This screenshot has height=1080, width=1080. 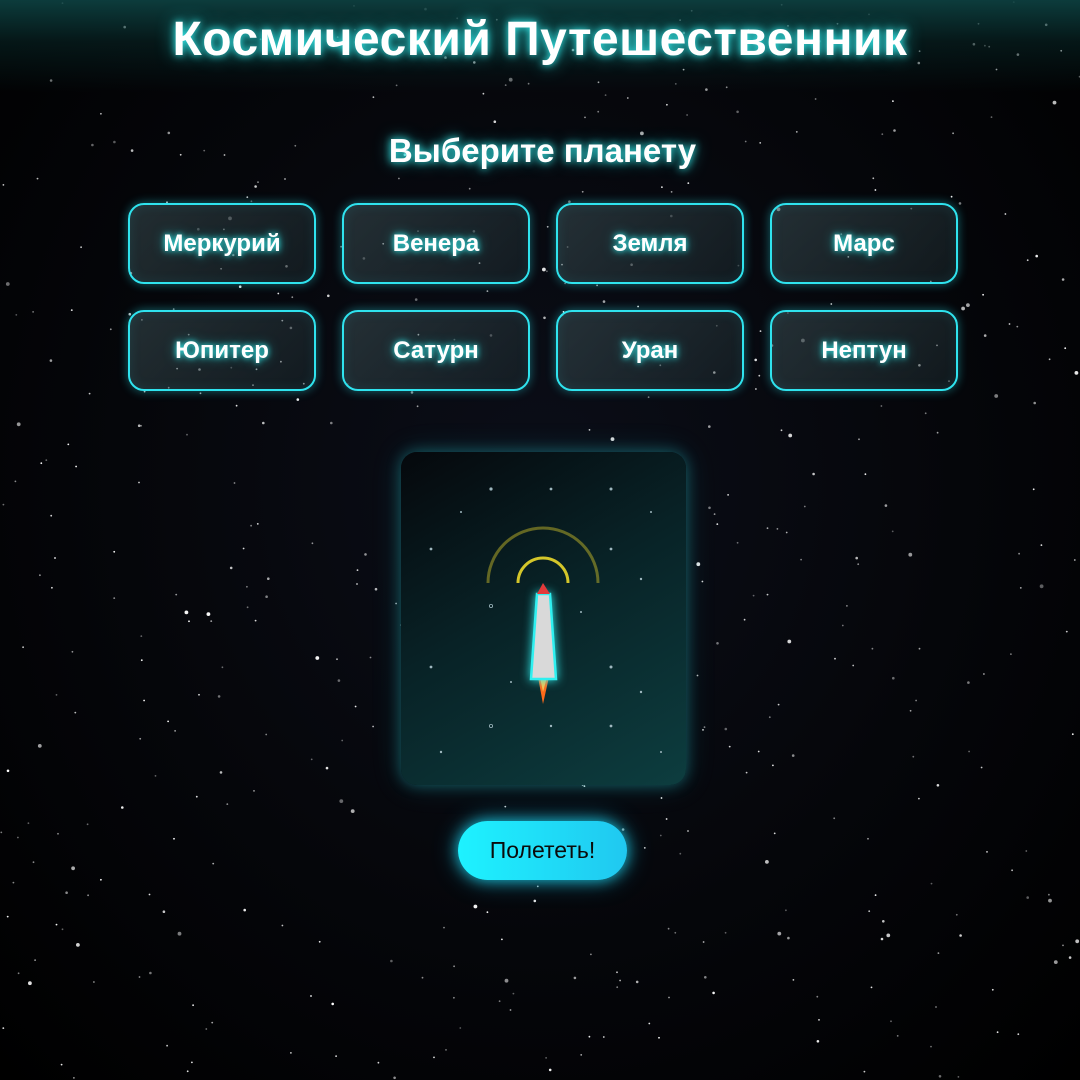 What do you see at coordinates (650, 243) in the screenshot?
I see `planet-button-earth: Земля` at bounding box center [650, 243].